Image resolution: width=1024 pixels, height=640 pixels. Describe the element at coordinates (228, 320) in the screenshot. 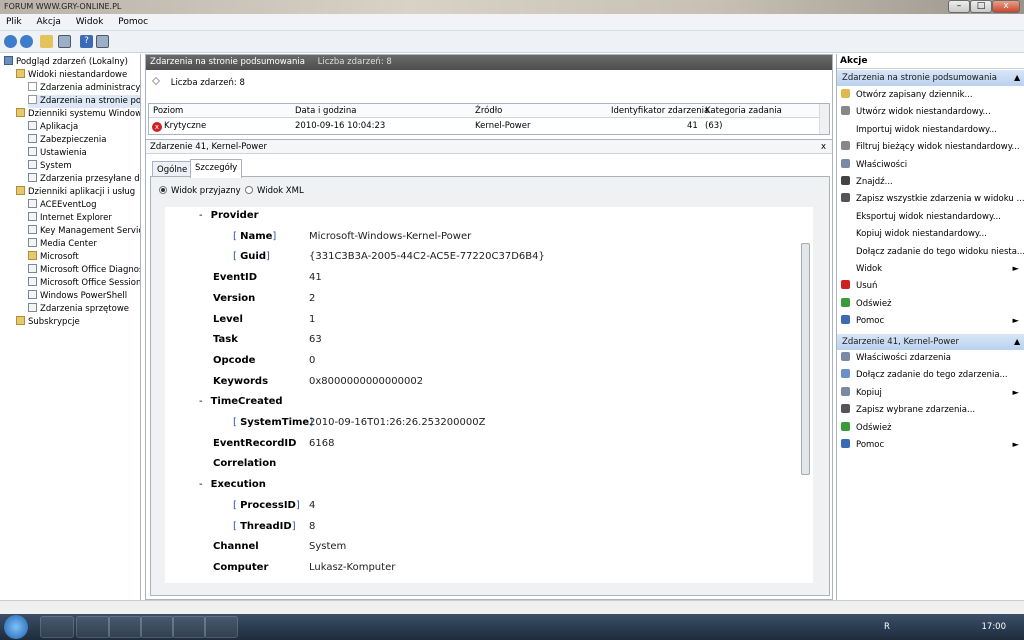

I see `xml-row: Level` at that location.